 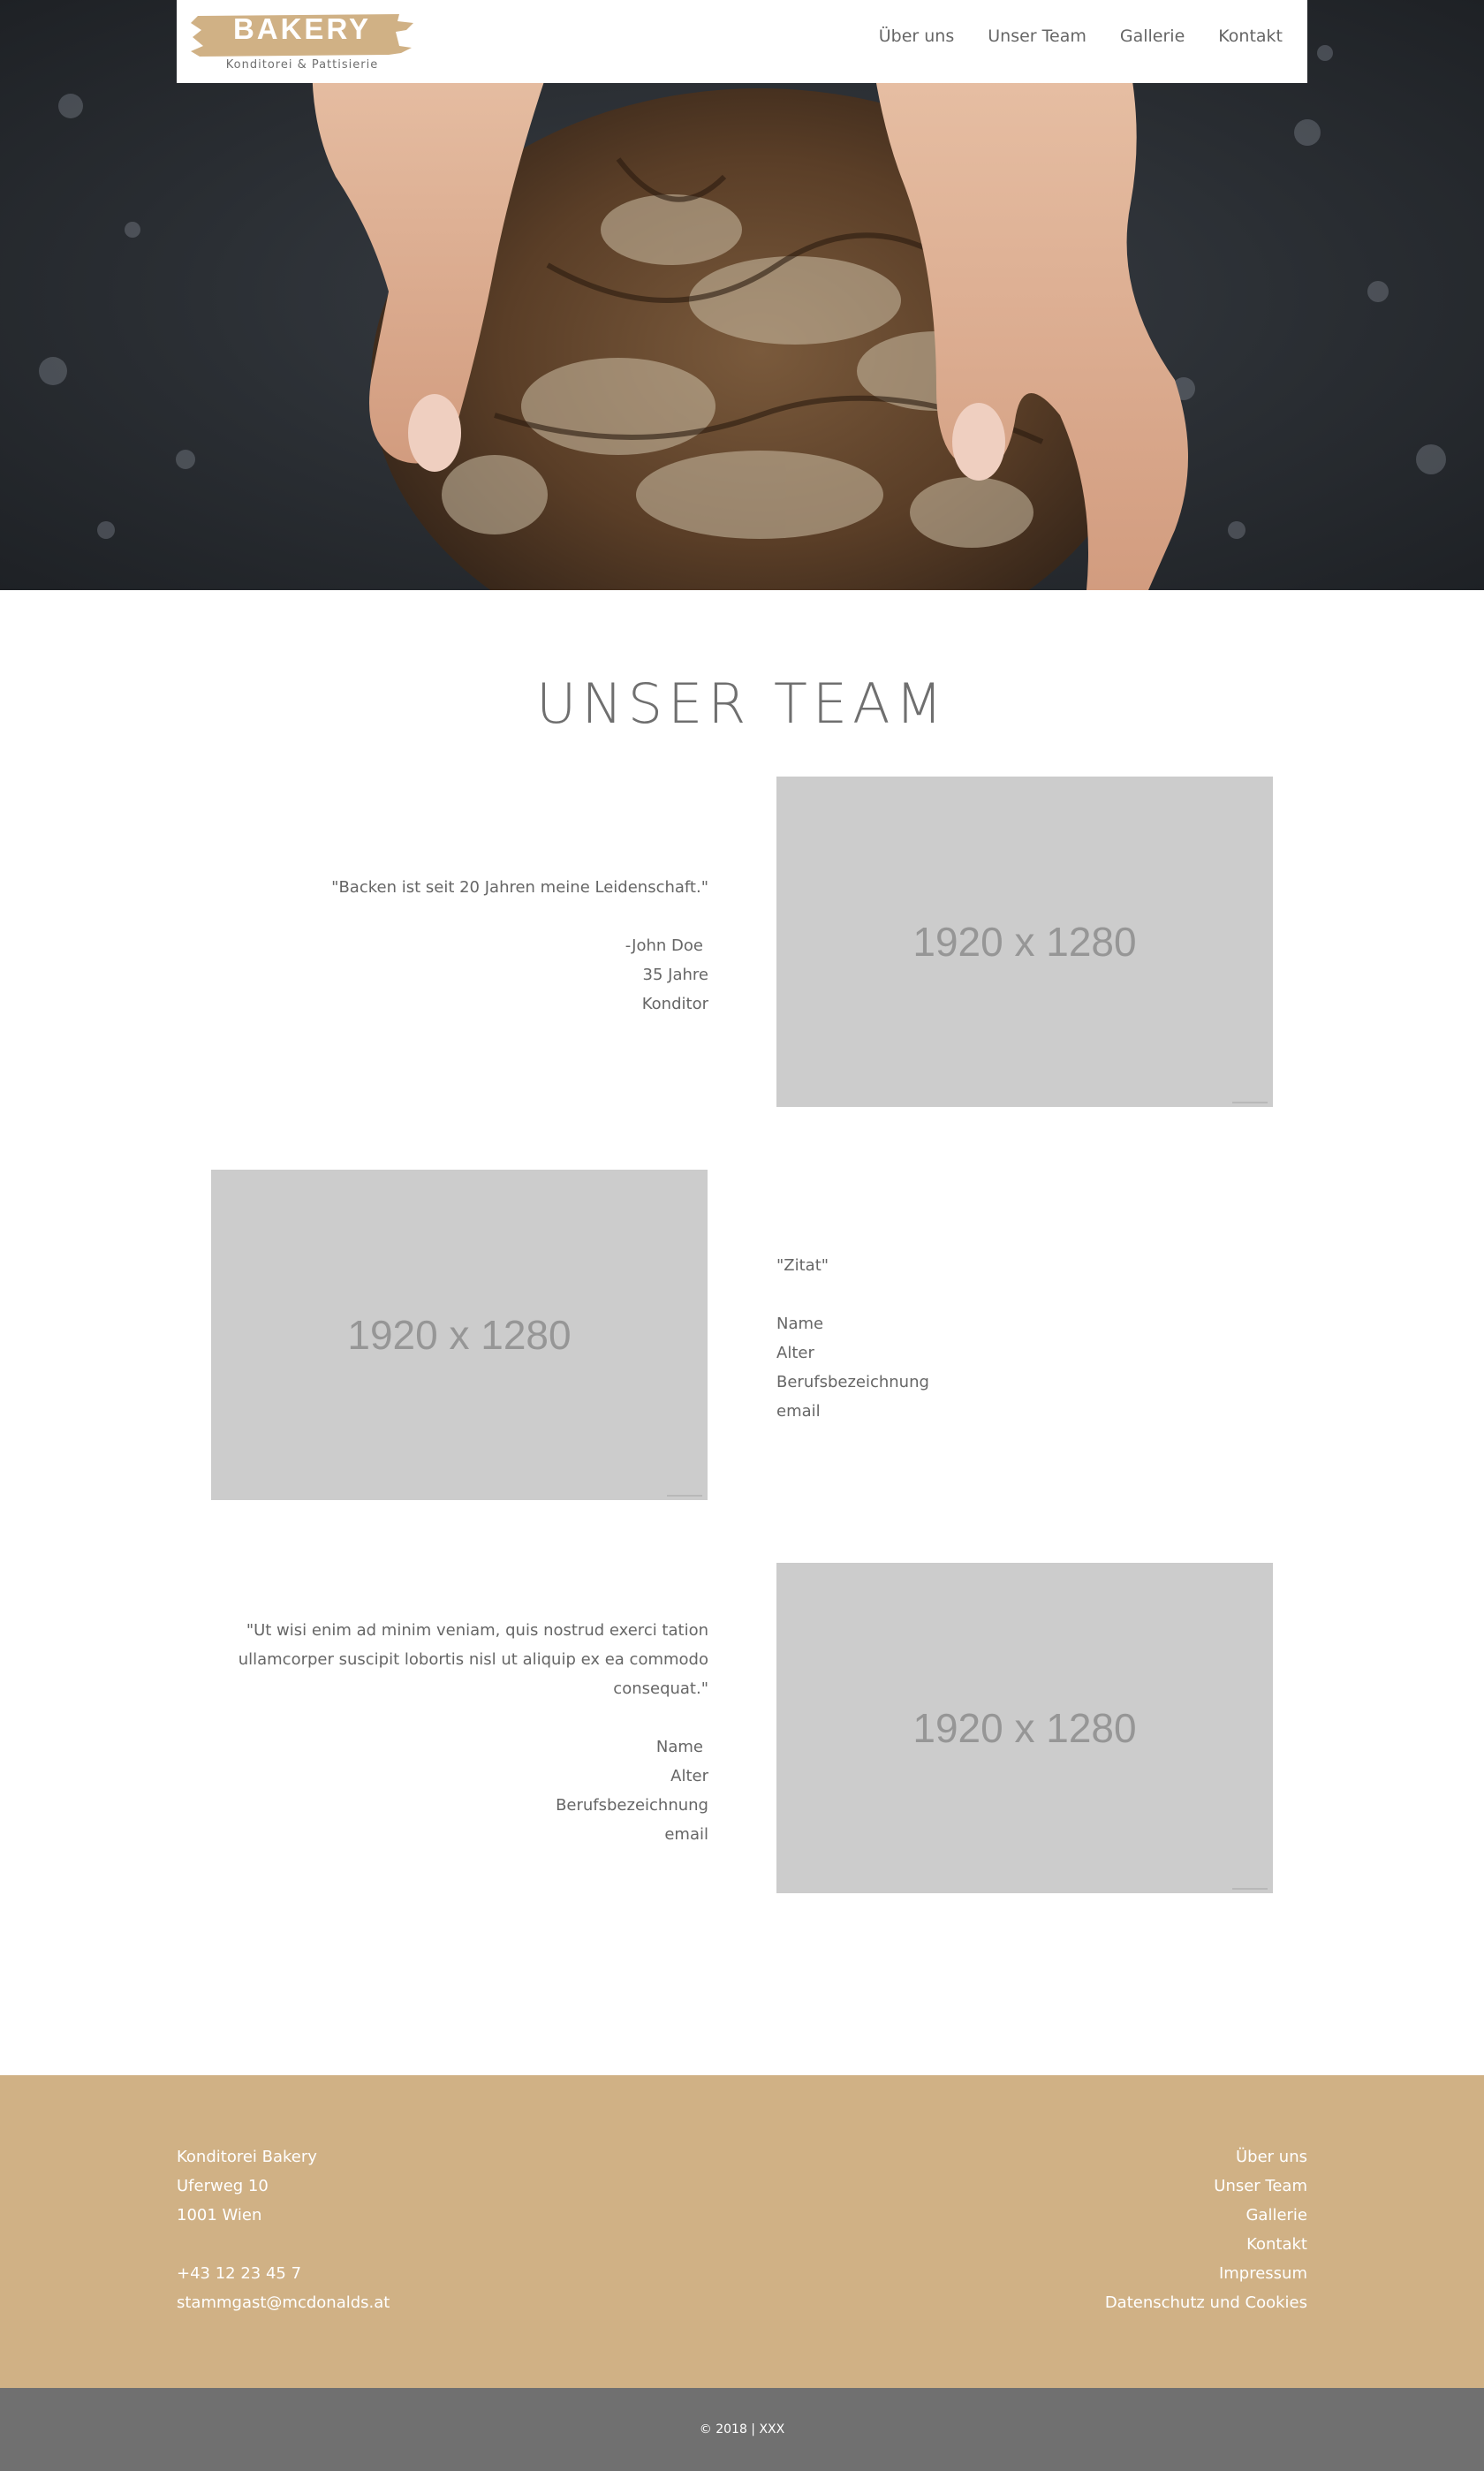 I want to click on member-job: Konditor, so click(x=674, y=1004).